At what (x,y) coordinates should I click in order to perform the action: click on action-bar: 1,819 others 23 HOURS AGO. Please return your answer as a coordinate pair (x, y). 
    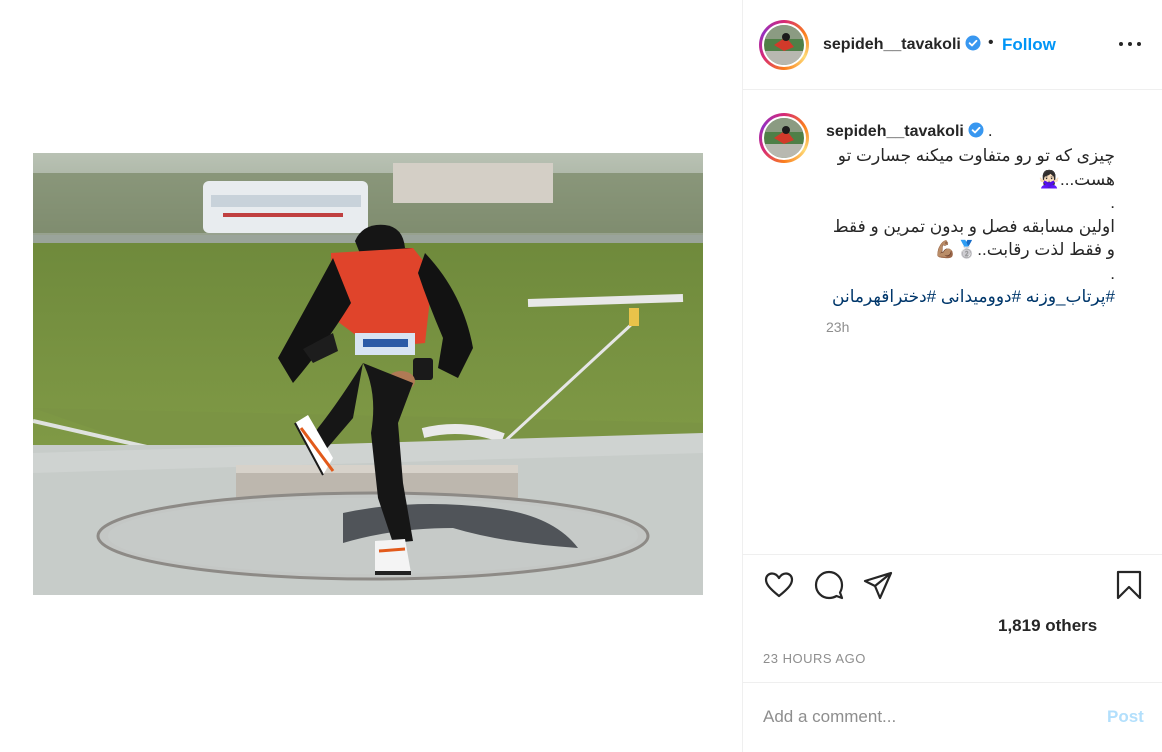
    Looking at the image, I should click on (952, 618).